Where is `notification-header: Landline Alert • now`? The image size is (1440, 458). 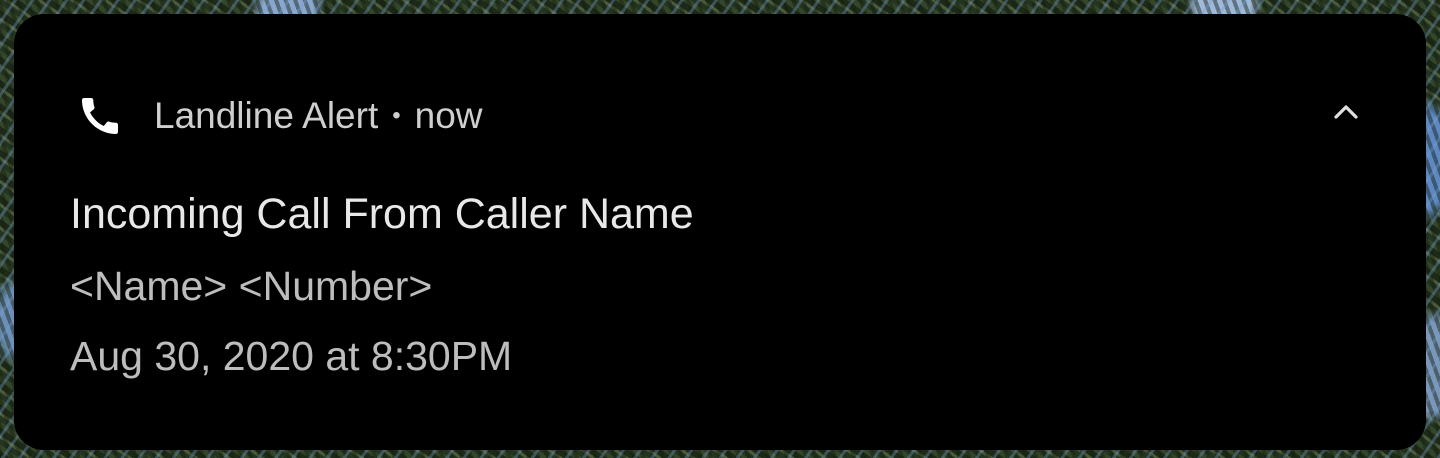 notification-header: Landline Alert • now is located at coordinates (279, 116).